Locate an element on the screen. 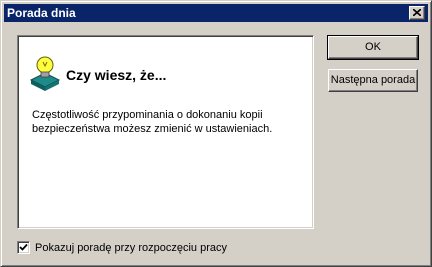  next-tip-button: Następna porada is located at coordinates (373, 80).